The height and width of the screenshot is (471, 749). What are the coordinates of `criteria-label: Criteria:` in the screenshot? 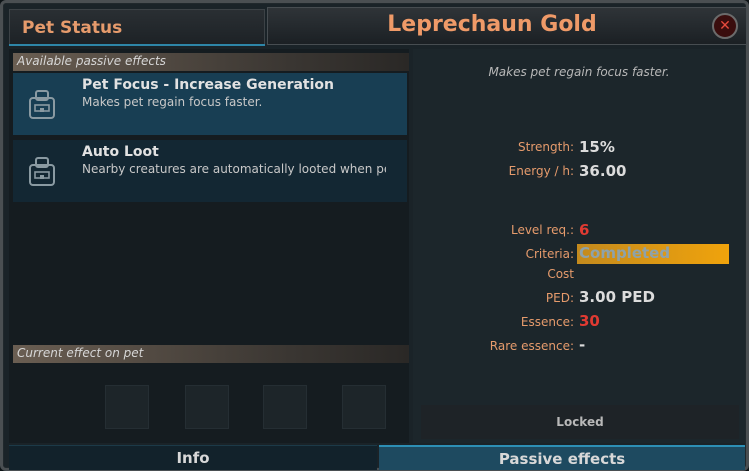 It's located at (549, 254).